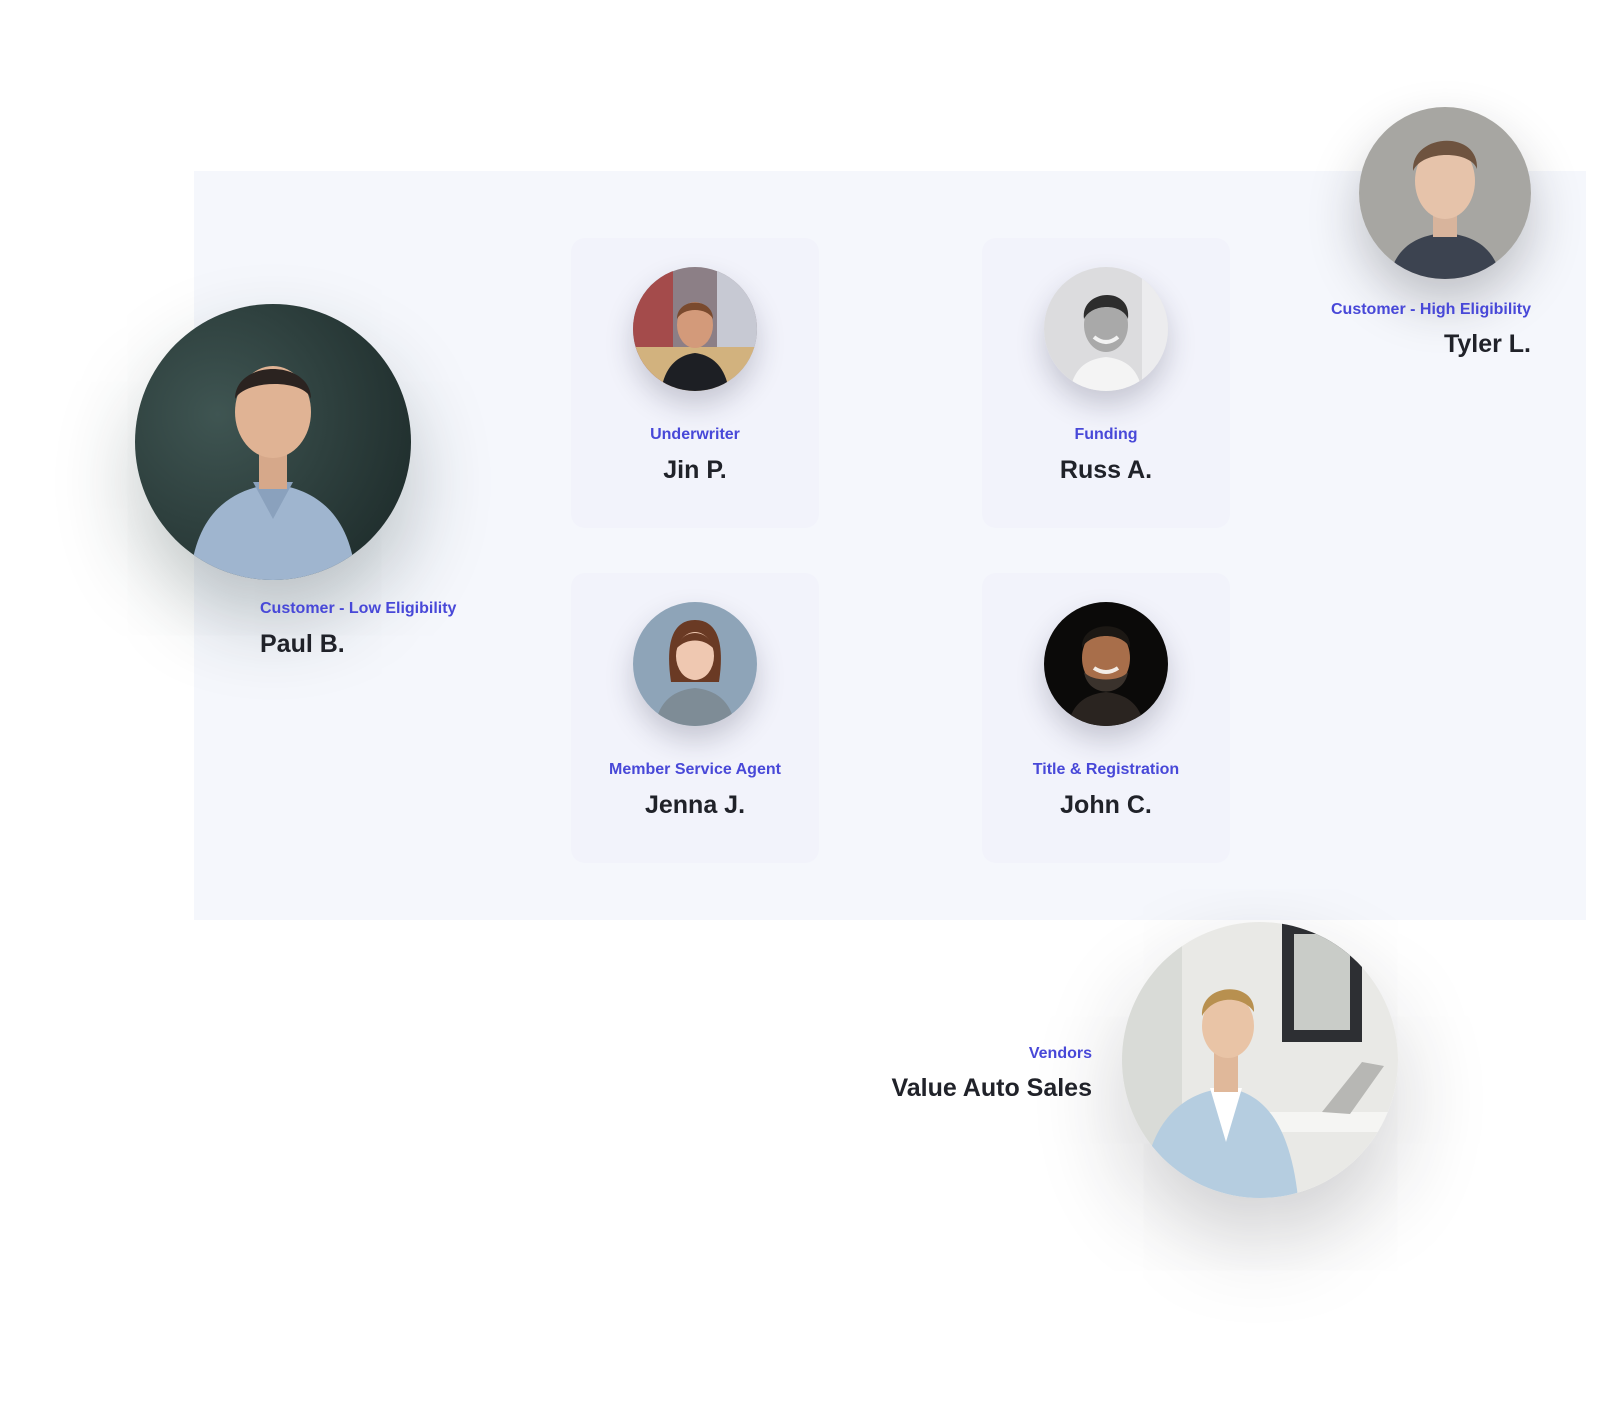 This screenshot has height=1413, width=1611. What do you see at coordinates (1260, 1060) in the screenshot?
I see `avatar-vendor` at bounding box center [1260, 1060].